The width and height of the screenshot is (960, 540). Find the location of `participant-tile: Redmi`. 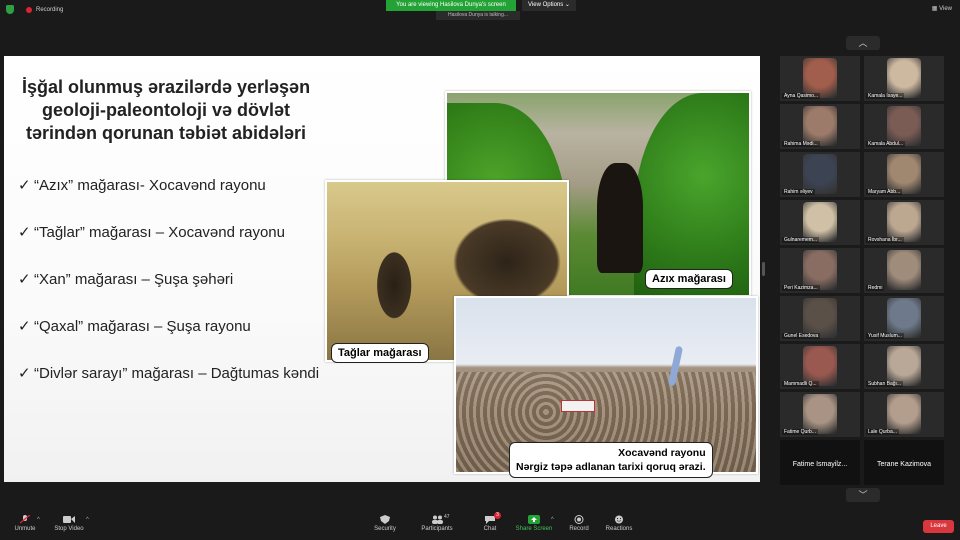

participant-tile: Redmi is located at coordinates (904, 270).